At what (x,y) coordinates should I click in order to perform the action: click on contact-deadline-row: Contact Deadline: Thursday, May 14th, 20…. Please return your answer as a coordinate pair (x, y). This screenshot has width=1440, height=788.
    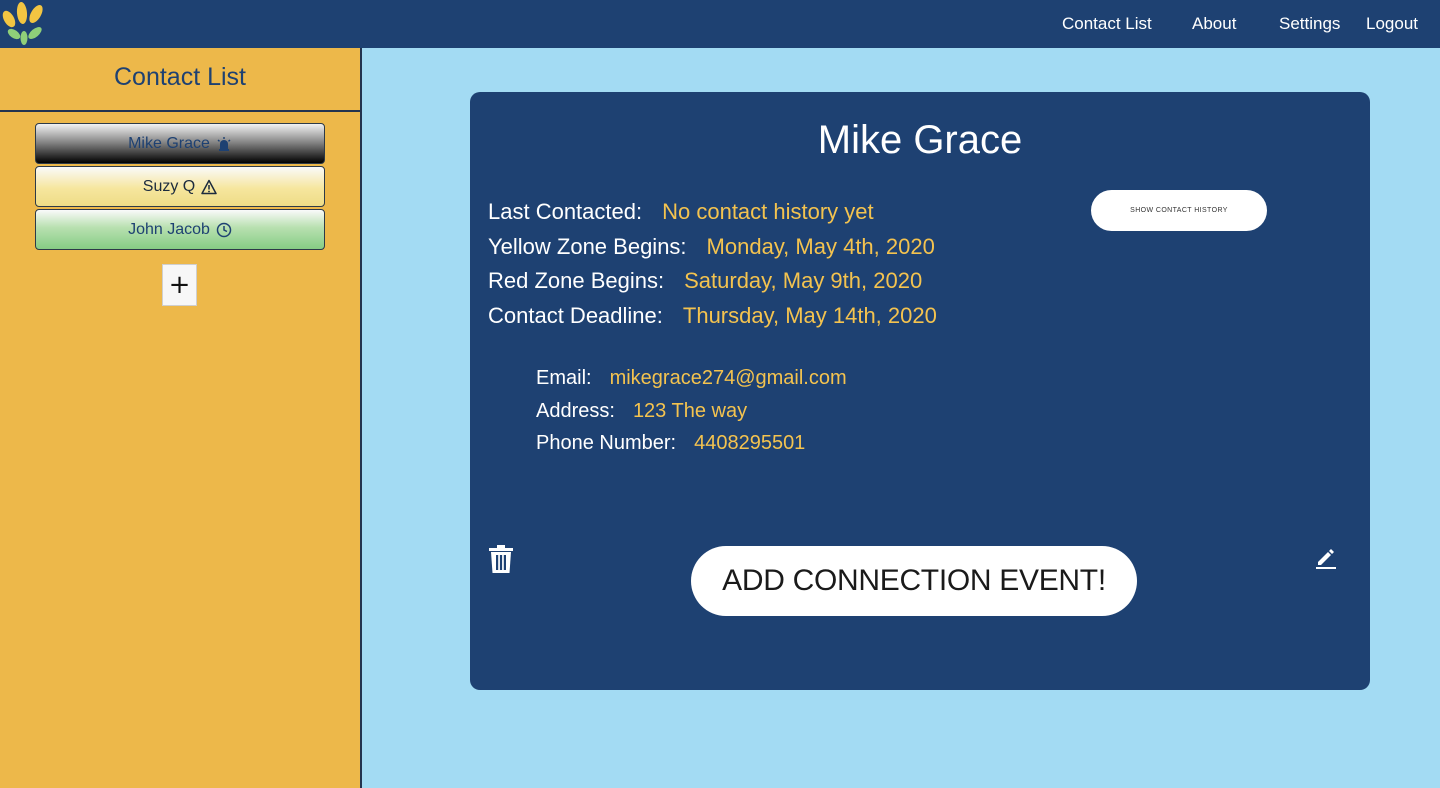
    Looking at the image, I should click on (712, 316).